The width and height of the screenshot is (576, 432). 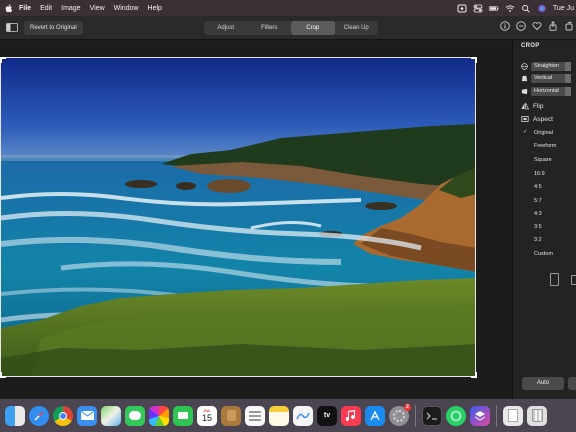 I want to click on freeform-icon, so click(x=303, y=415).